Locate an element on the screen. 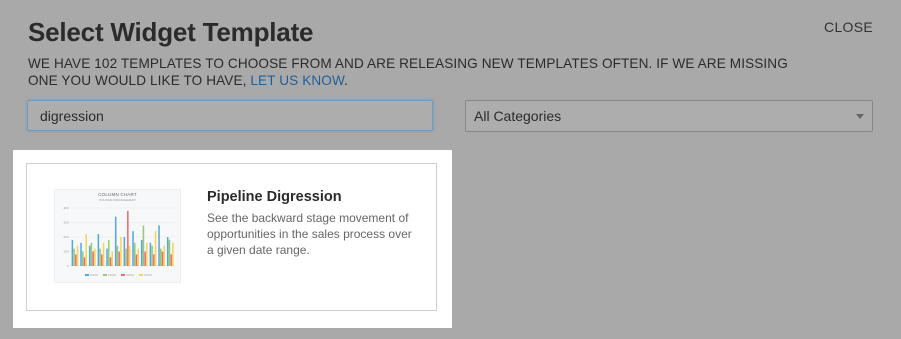  thumbnail-chart: 400 300 200 100 0 is located at coordinates (119, 241).